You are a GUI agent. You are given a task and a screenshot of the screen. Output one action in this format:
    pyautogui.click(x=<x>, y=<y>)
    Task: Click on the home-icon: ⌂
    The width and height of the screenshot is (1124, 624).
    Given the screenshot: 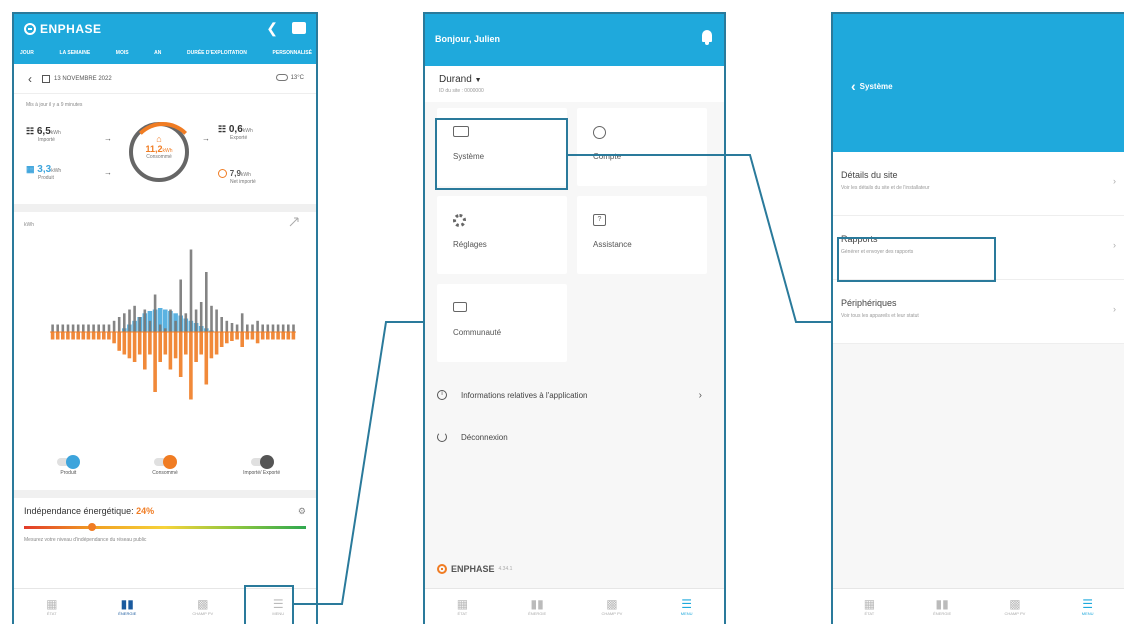 What is the action you would take?
    pyautogui.click(x=159, y=139)
    